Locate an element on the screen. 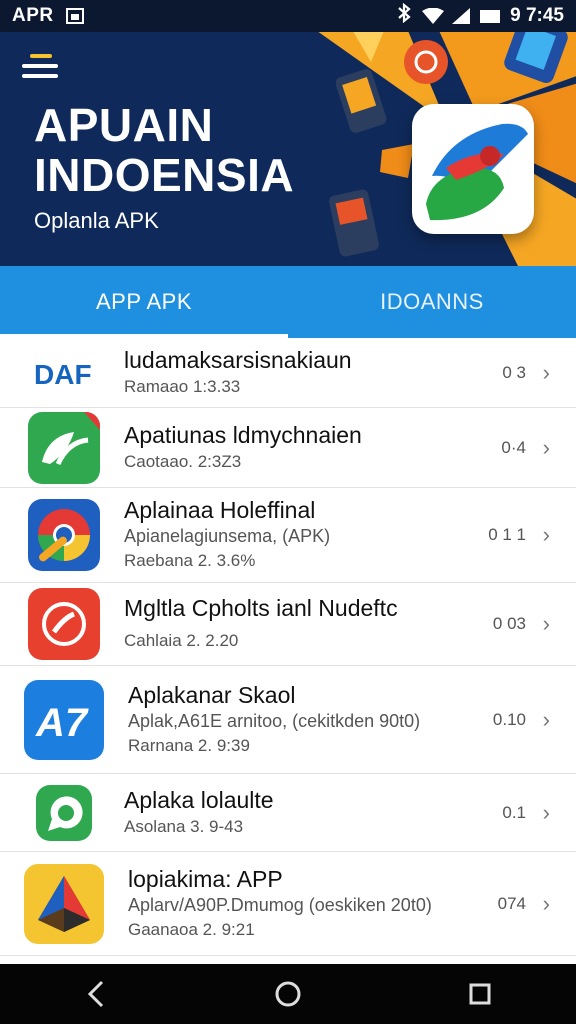 The width and height of the screenshot is (576, 1024). app-rank: 0.10 is located at coordinates (509, 719).